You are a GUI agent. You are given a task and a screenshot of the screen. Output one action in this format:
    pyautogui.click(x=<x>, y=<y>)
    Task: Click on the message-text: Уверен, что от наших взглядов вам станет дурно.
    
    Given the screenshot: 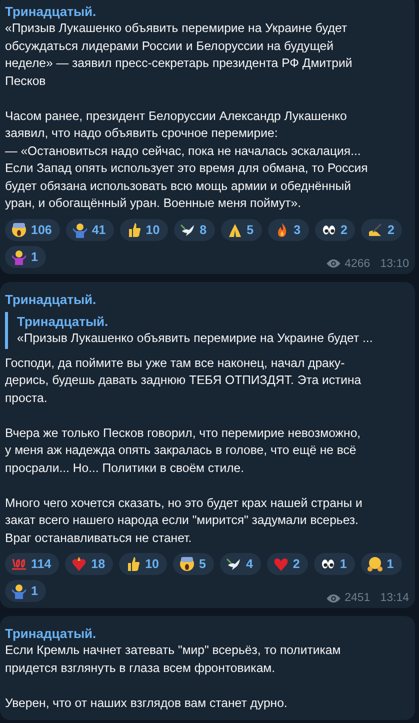 What is the action you would take?
    pyautogui.click(x=146, y=703)
    